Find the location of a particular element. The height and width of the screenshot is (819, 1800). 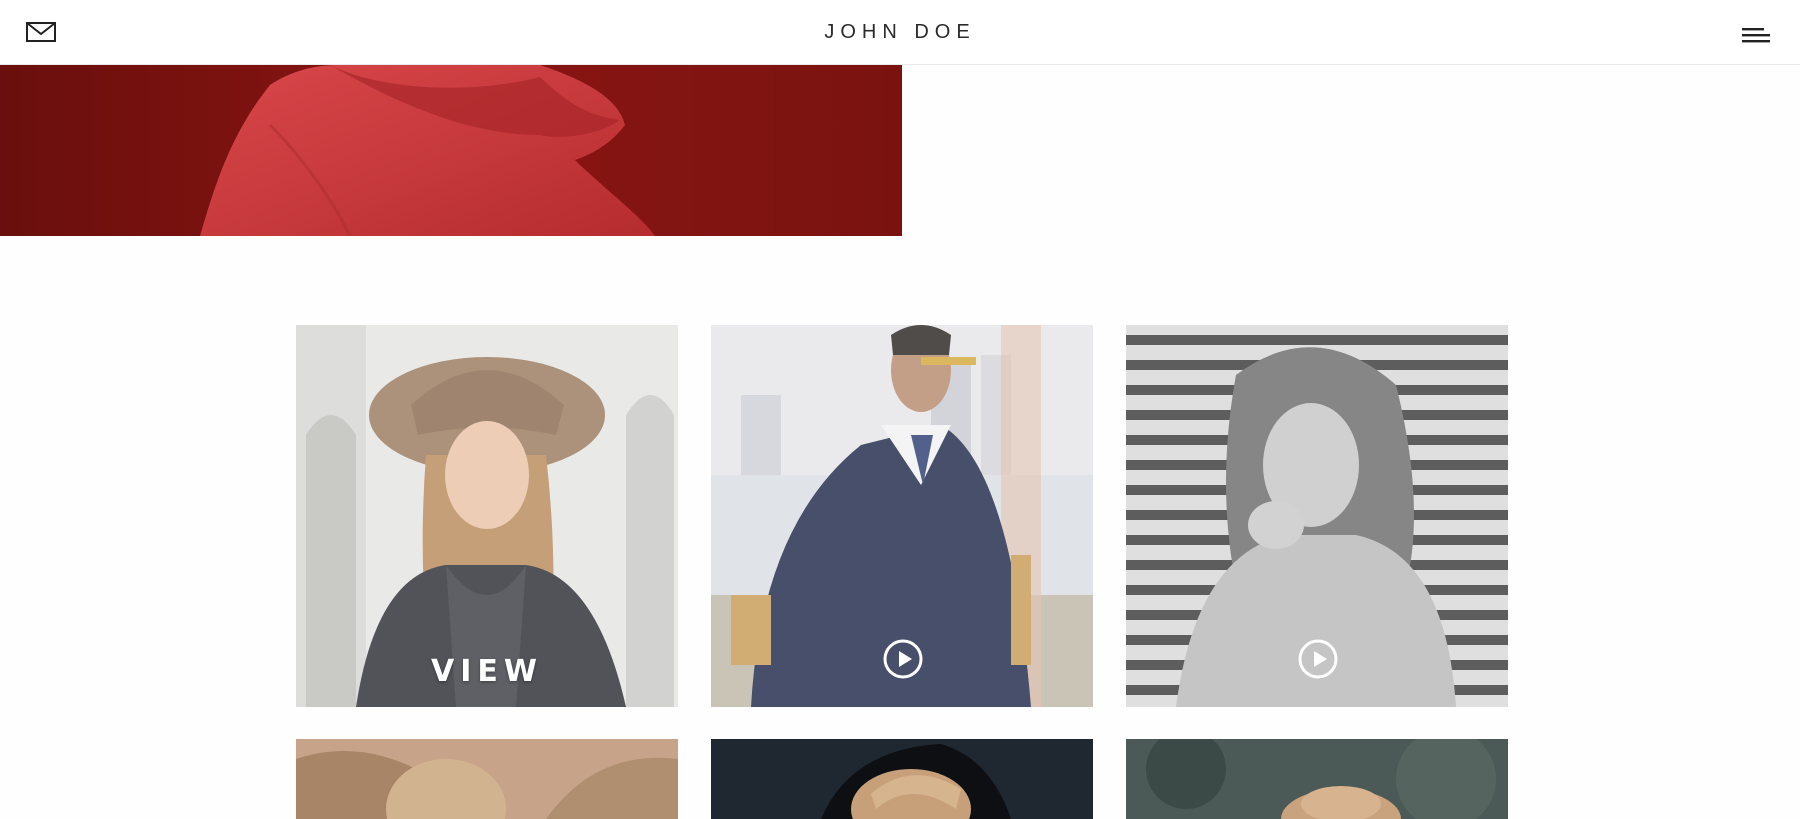

gallery-tile-woman-straw-hat is located at coordinates (1317, 779).